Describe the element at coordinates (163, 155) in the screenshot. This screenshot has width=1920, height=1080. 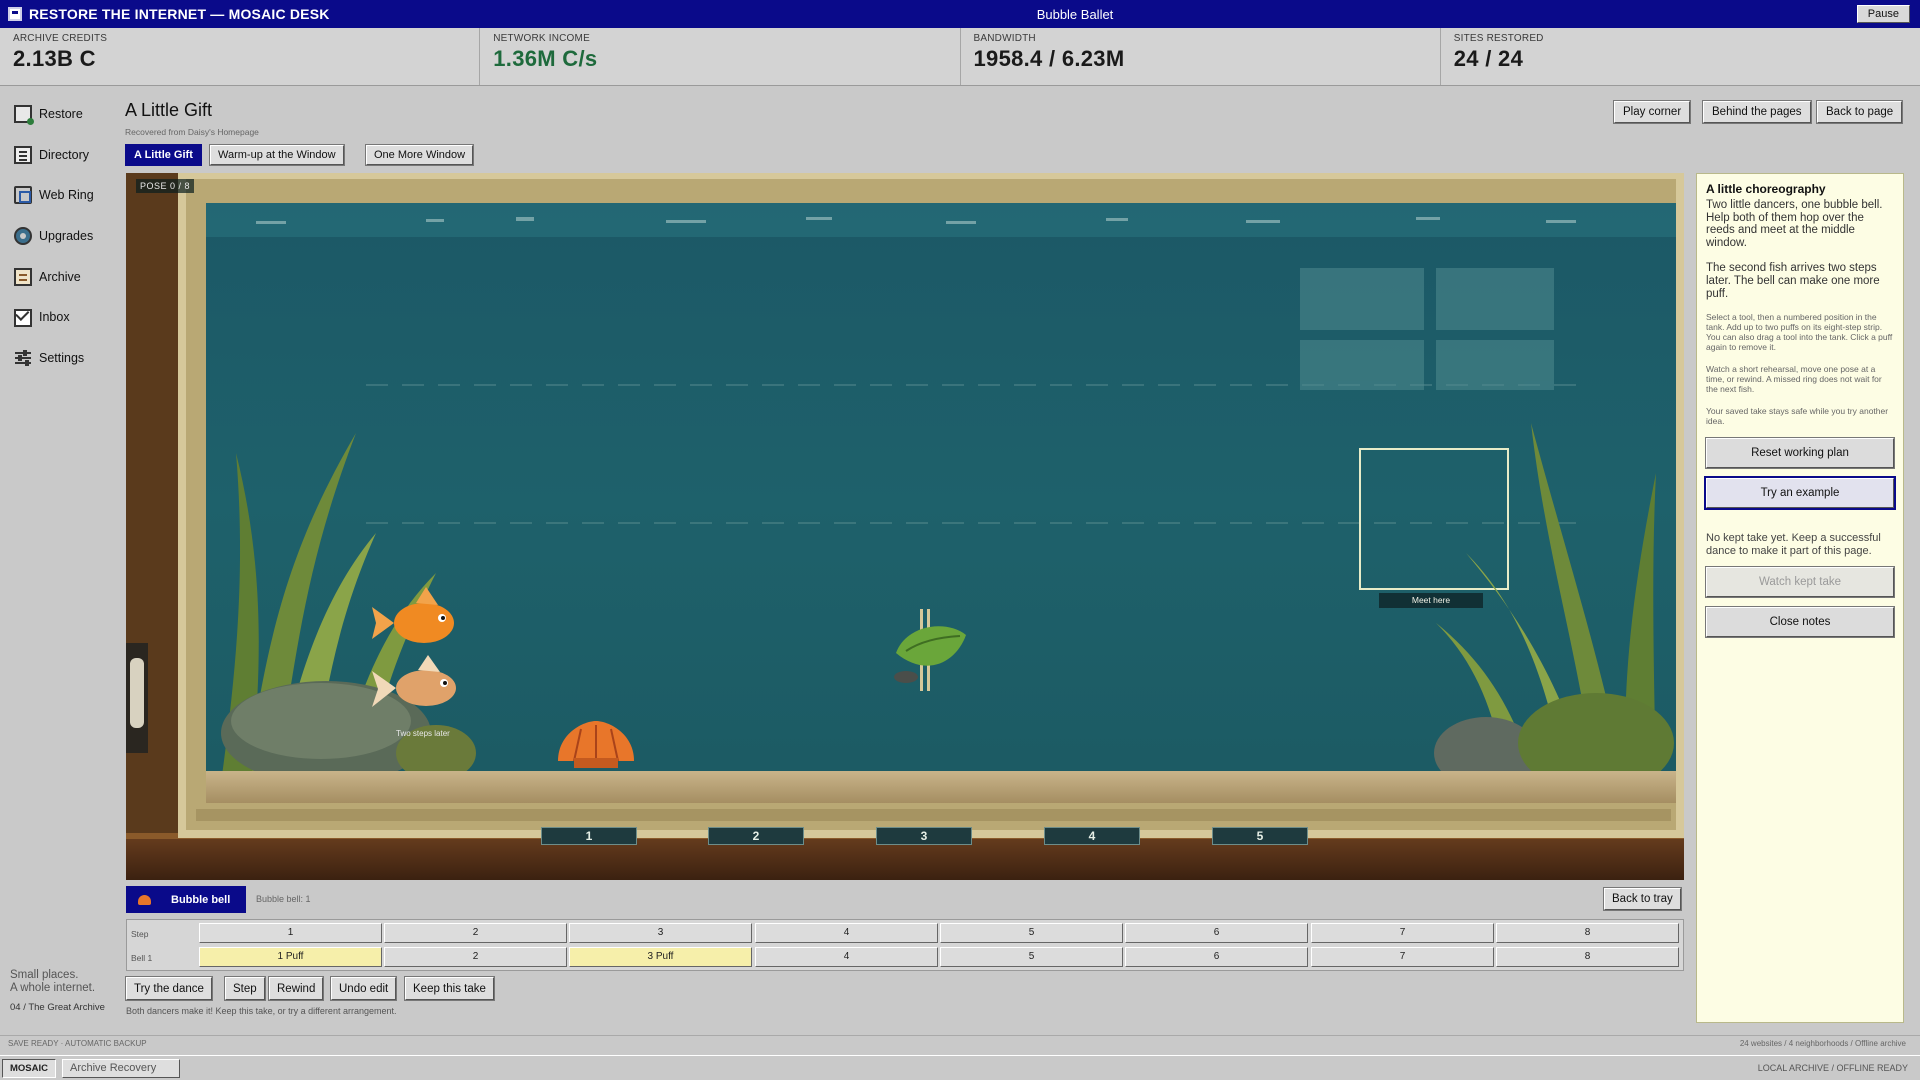
I see `tab-a-little-gift: A Little Gift` at that location.